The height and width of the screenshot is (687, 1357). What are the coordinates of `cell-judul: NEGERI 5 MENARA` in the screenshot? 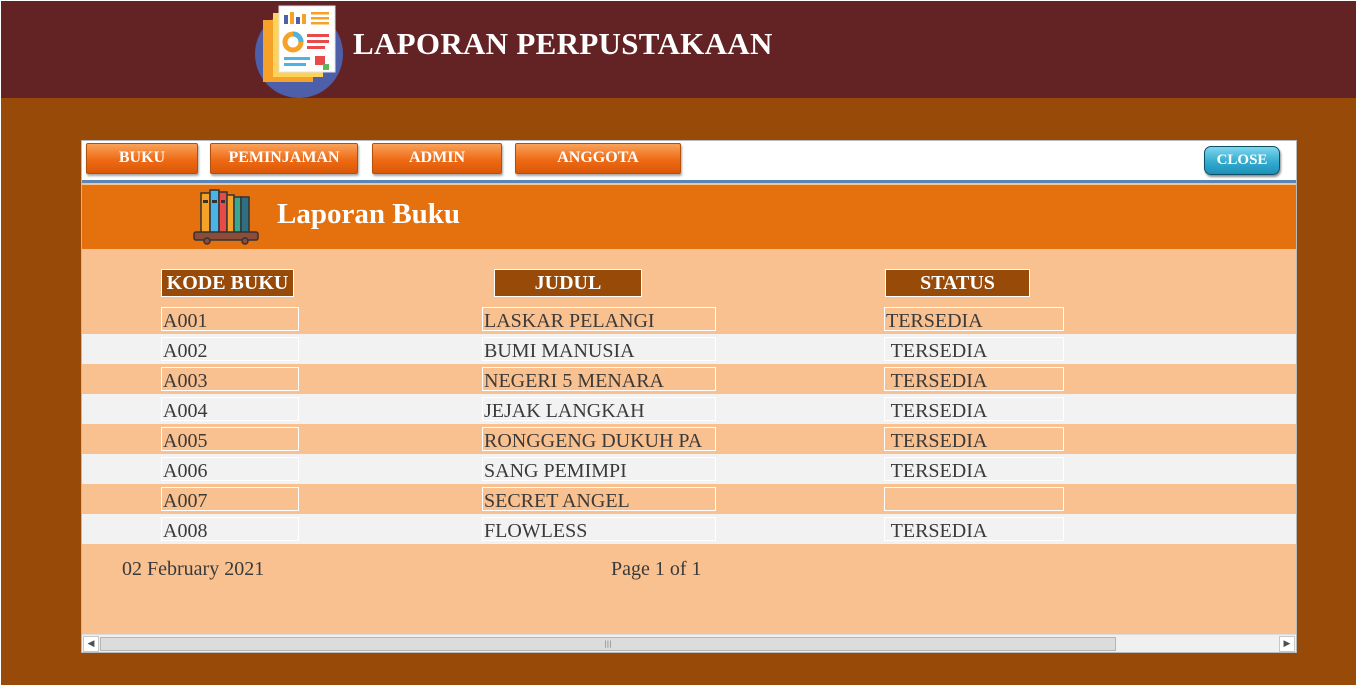 It's located at (599, 379).